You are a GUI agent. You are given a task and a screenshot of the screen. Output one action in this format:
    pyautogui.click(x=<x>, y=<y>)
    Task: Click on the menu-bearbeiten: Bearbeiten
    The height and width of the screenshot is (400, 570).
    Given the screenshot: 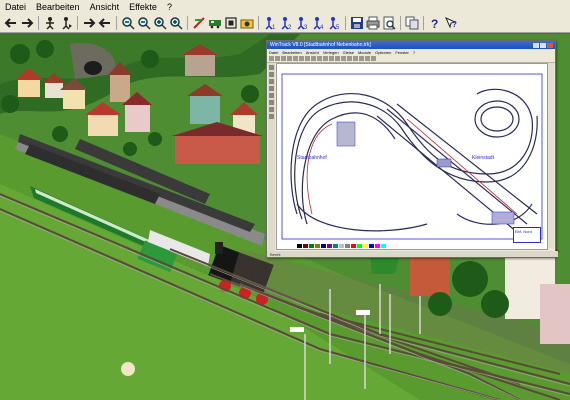 What is the action you would take?
    pyautogui.click(x=58, y=7)
    